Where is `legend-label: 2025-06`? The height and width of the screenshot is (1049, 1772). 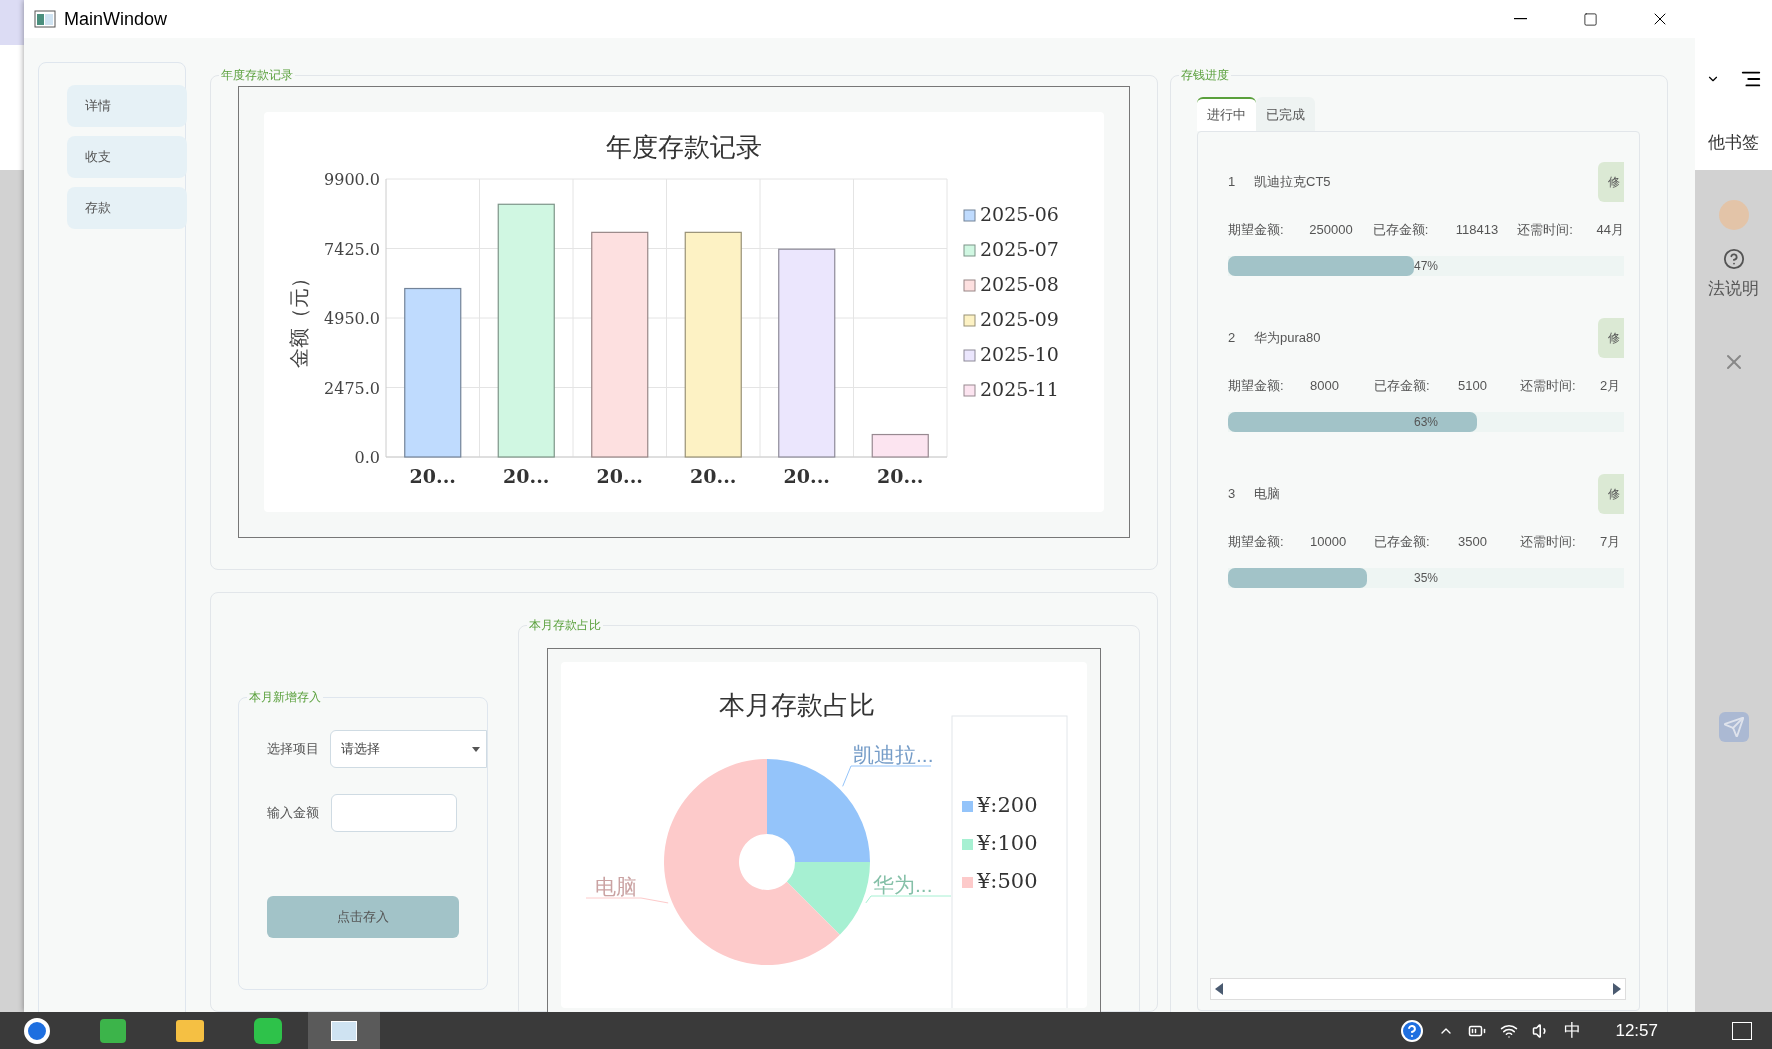 legend-label: 2025-06 is located at coordinates (1019, 214).